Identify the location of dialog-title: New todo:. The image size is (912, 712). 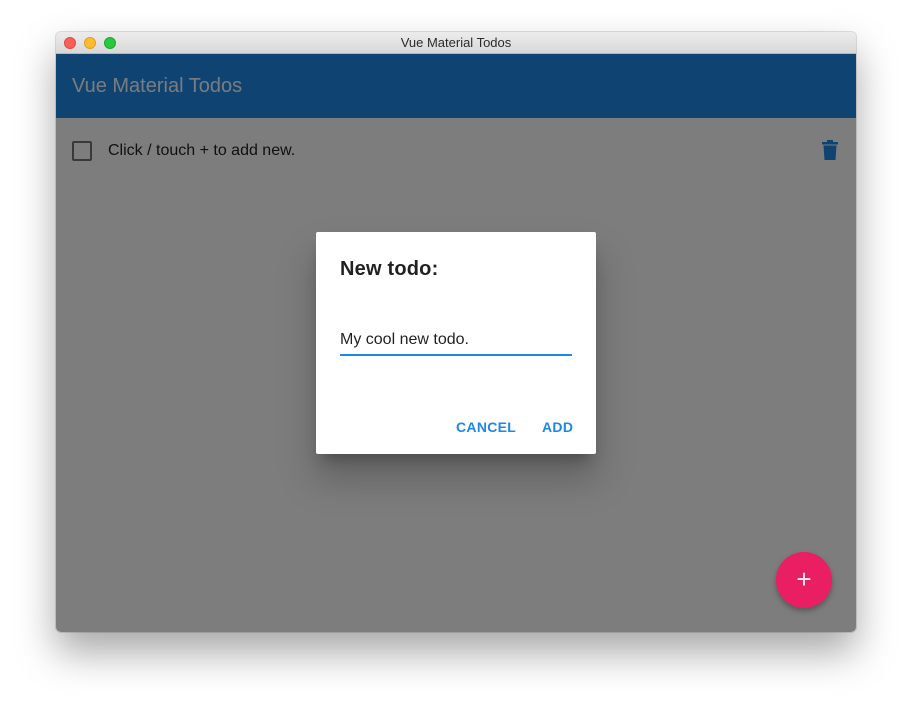
(389, 269).